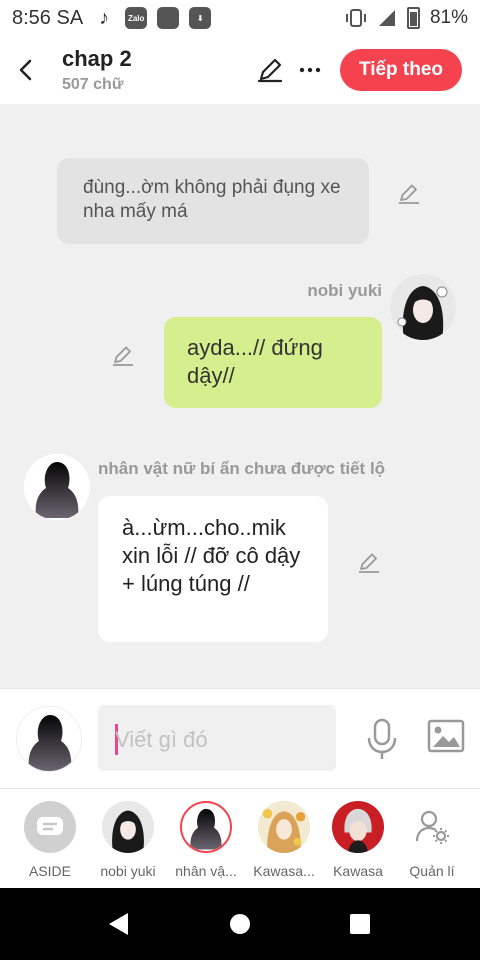  Describe the element at coordinates (386, 18) in the screenshot. I see `signal-icon` at that location.